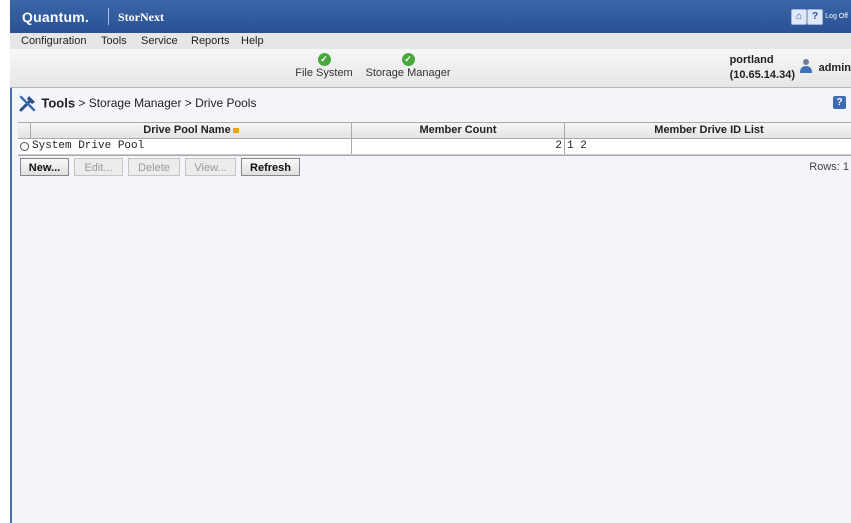 Image resolution: width=851 pixels, height=523 pixels. I want to click on menu-reports: Reports, so click(210, 41).